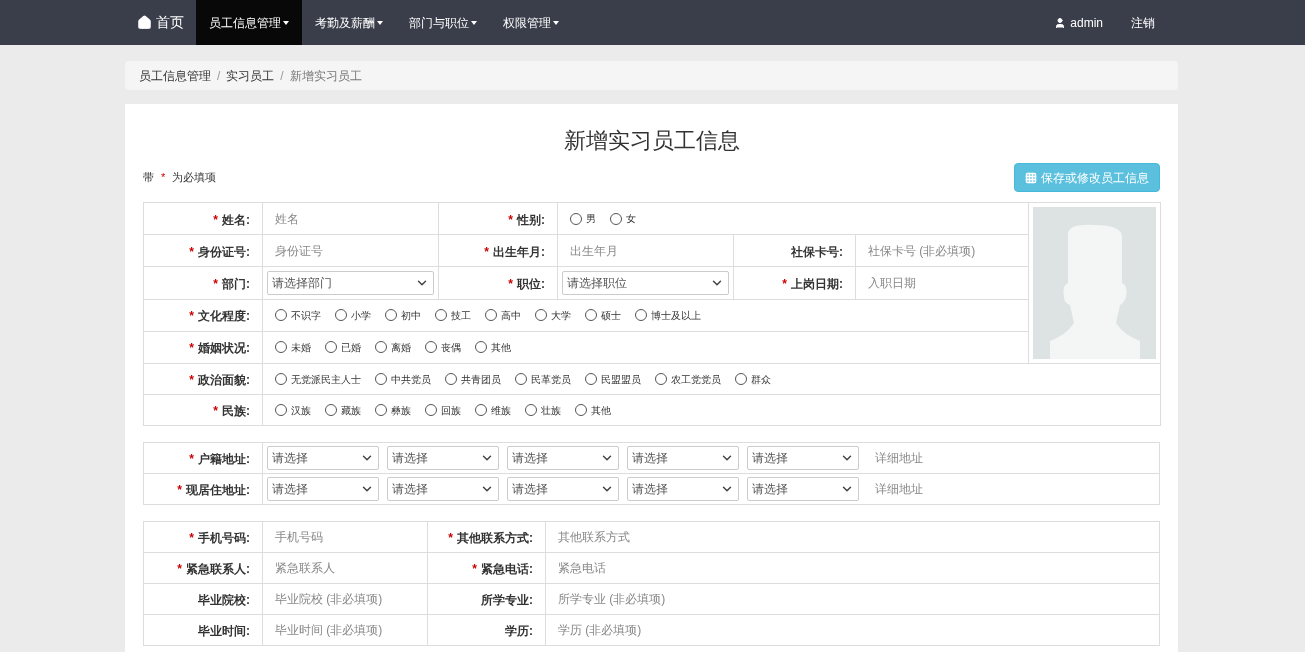 The width and height of the screenshot is (1305, 652). I want to click on radio-option: 群众, so click(753, 379).